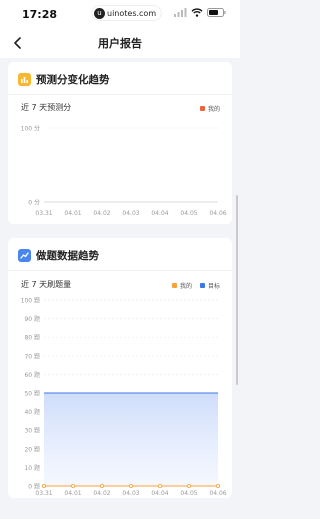 The image size is (320, 519). Describe the element at coordinates (237, 290) in the screenshot. I see `scrollbar` at that location.